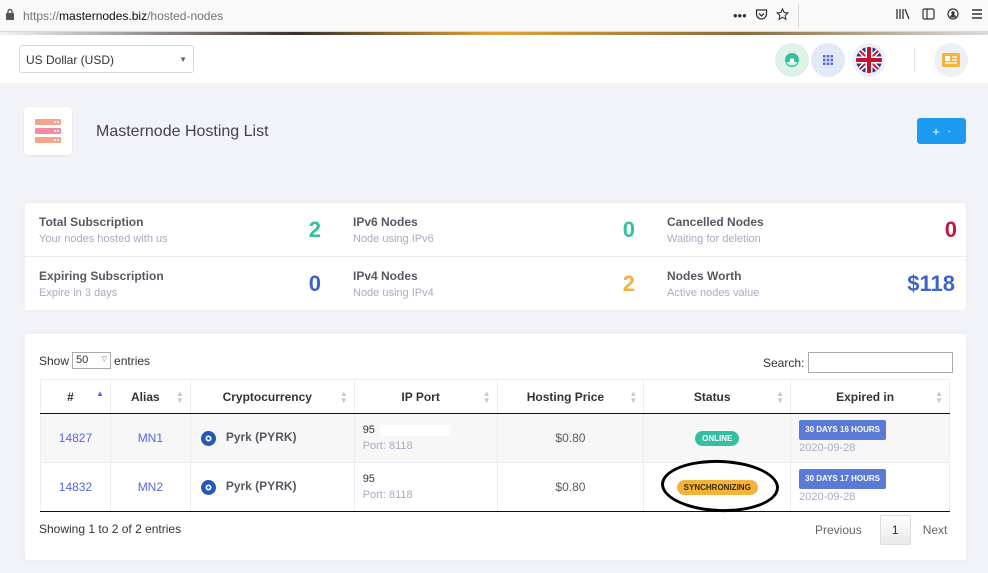 The height and width of the screenshot is (573, 988). I want to click on server-stack-icon, so click(48, 131).